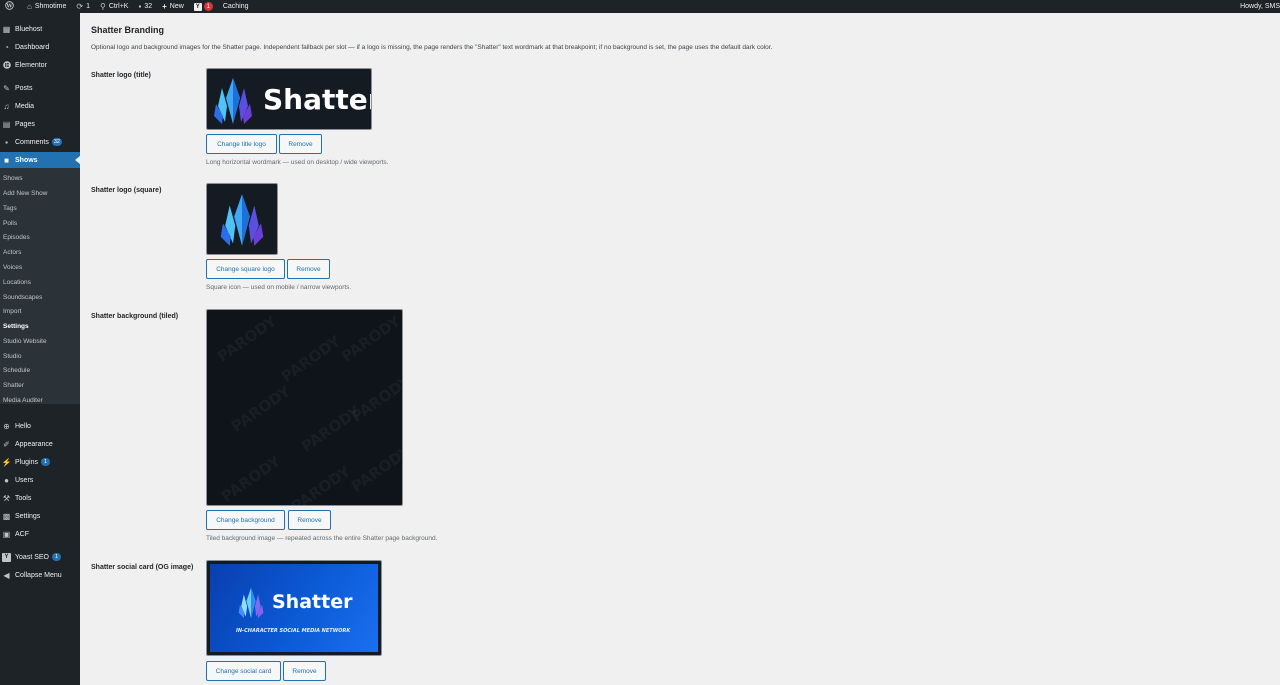 This screenshot has width=1280, height=685. What do you see at coordinates (40, 124) in the screenshot?
I see `menu-pages: ▤ Pages` at bounding box center [40, 124].